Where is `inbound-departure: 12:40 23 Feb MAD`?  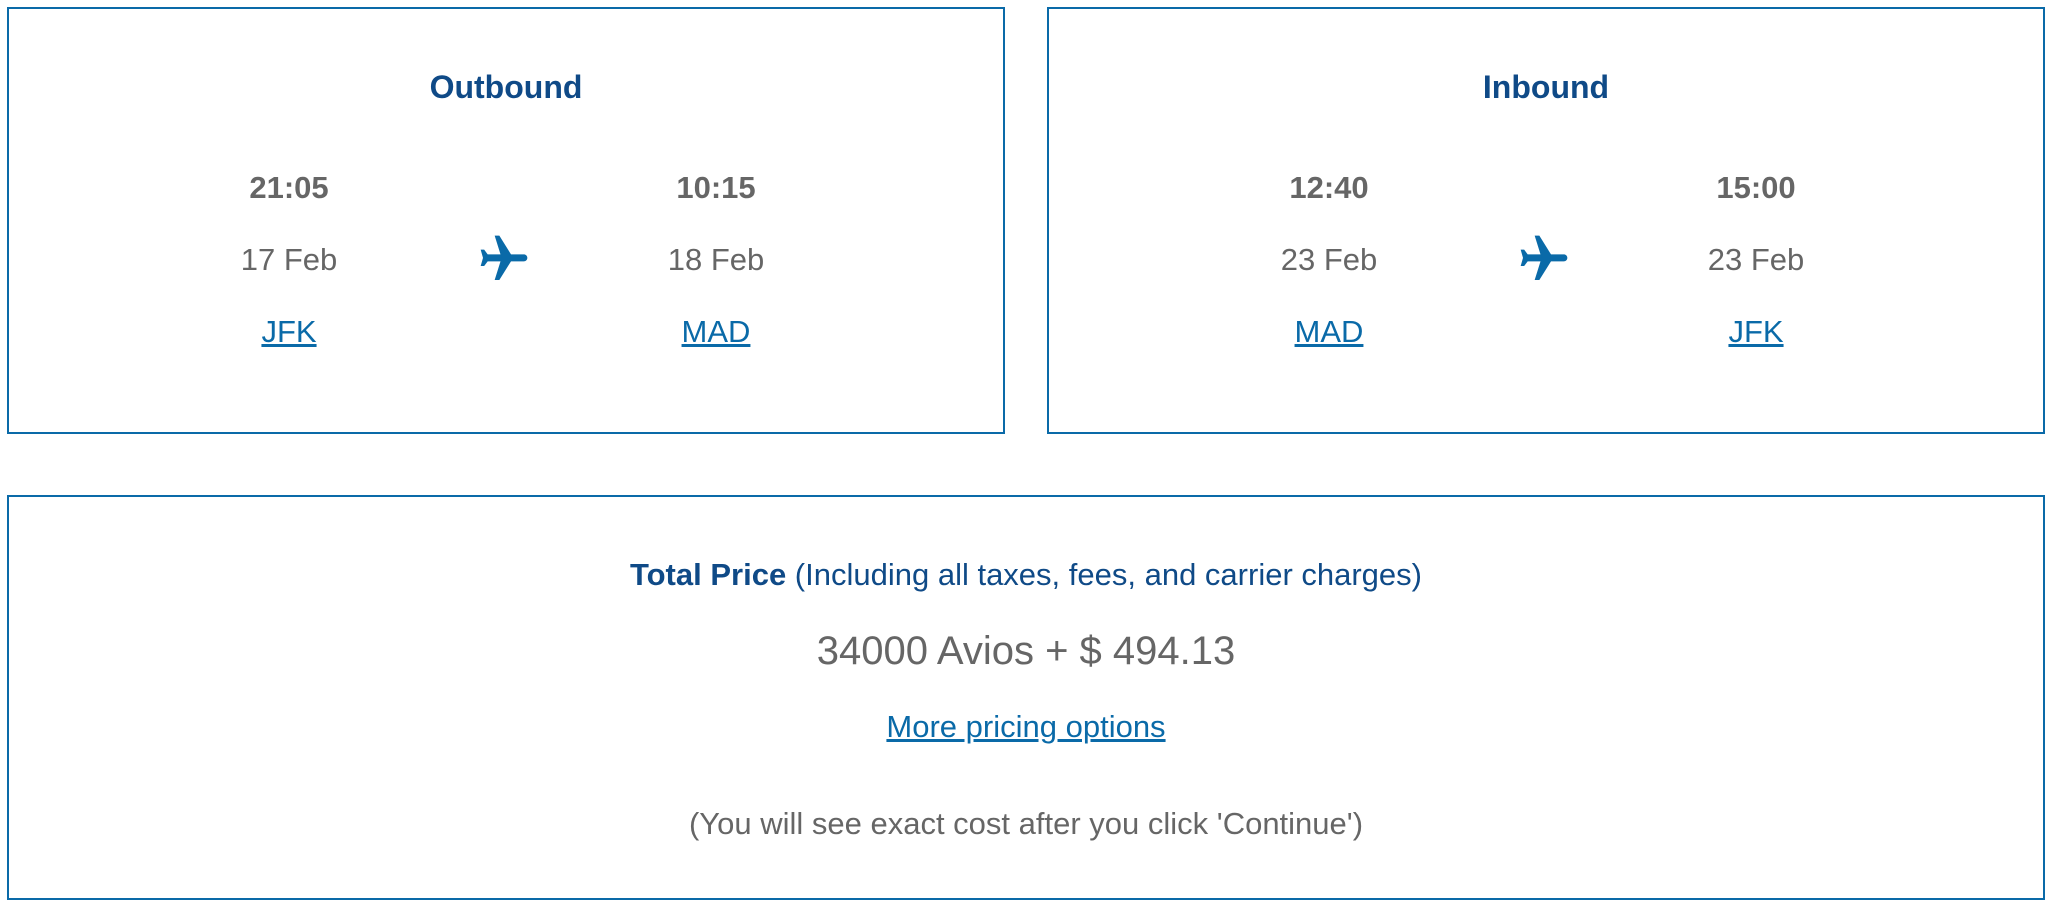 inbound-departure: 12:40 23 Feb MAD is located at coordinates (1329, 260).